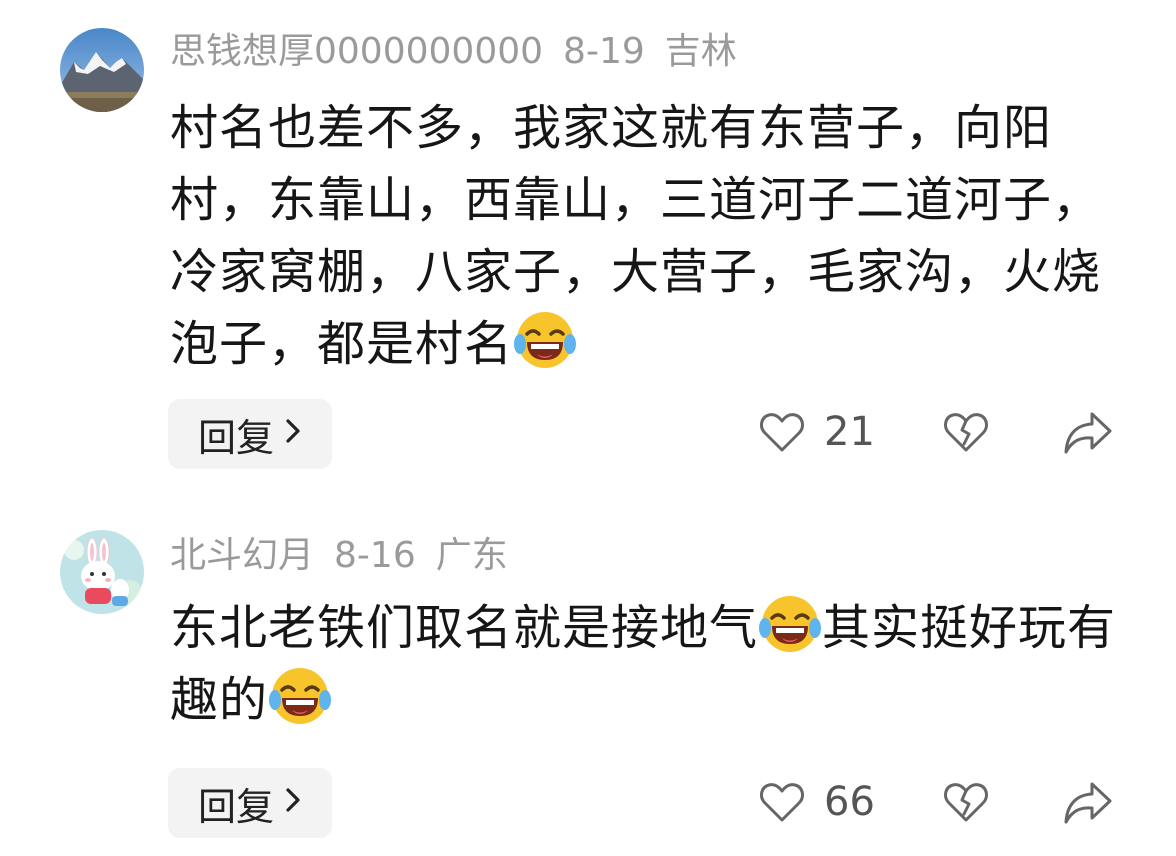 The image size is (1176, 856). I want to click on mountain-landscape-avatar-icon, so click(102, 70).